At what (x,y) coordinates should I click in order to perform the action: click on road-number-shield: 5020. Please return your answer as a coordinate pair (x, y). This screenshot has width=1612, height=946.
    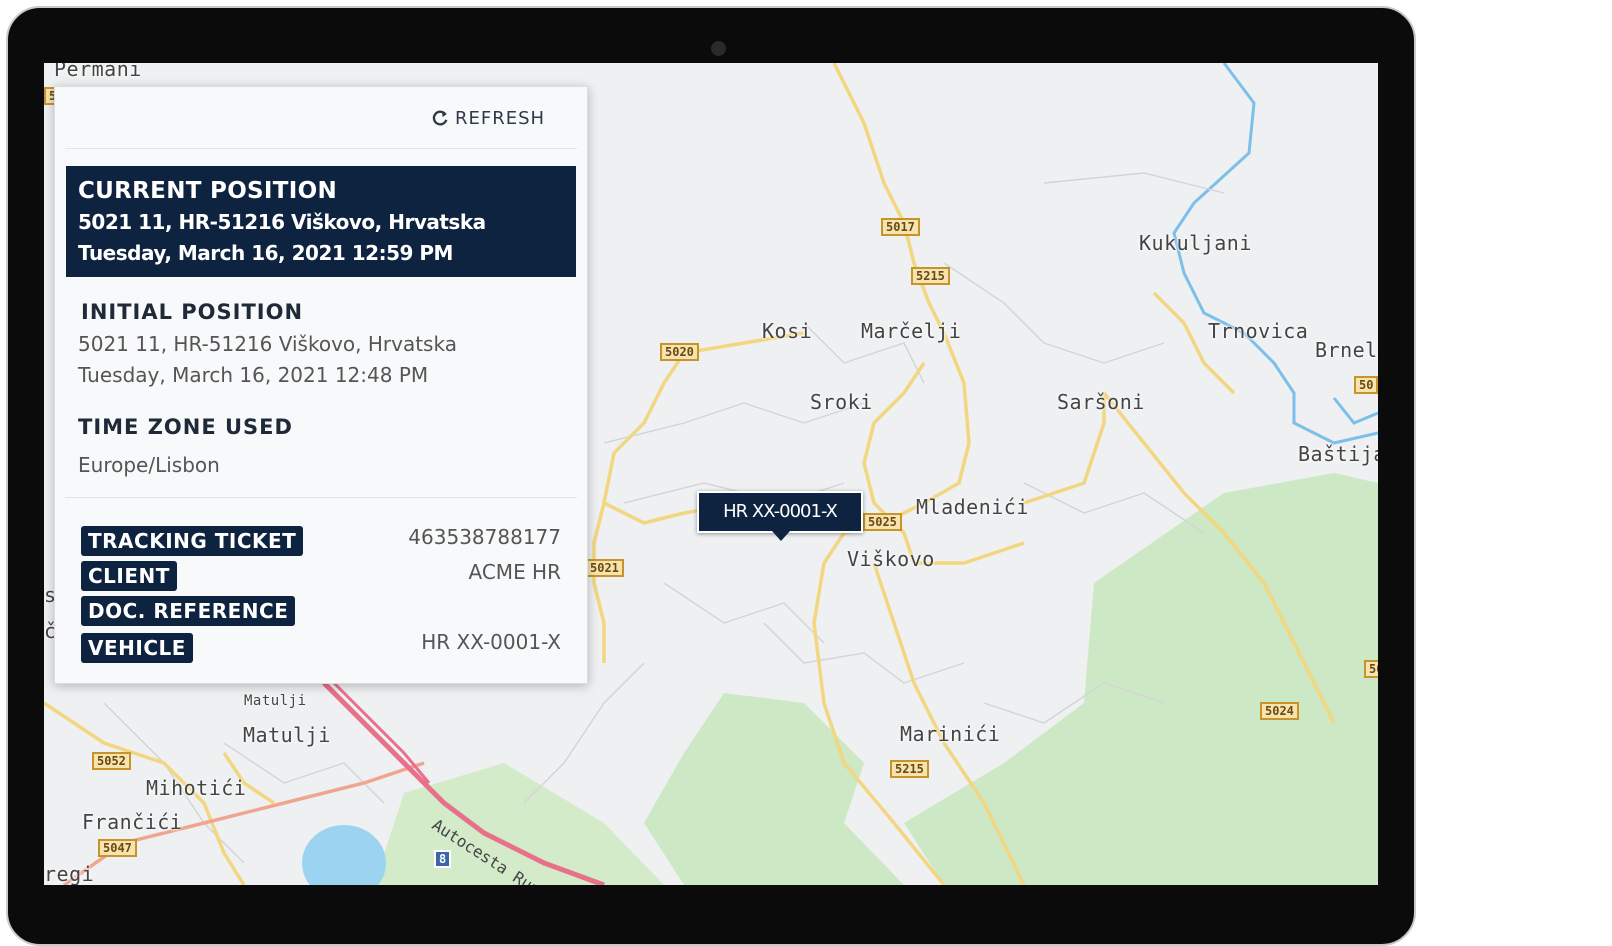
    Looking at the image, I should click on (679, 352).